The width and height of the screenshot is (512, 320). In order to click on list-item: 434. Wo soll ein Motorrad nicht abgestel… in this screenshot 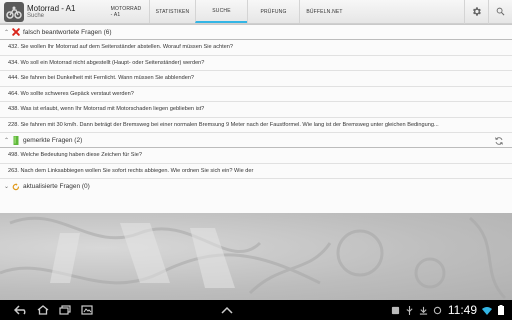, I will do `click(256, 63)`.